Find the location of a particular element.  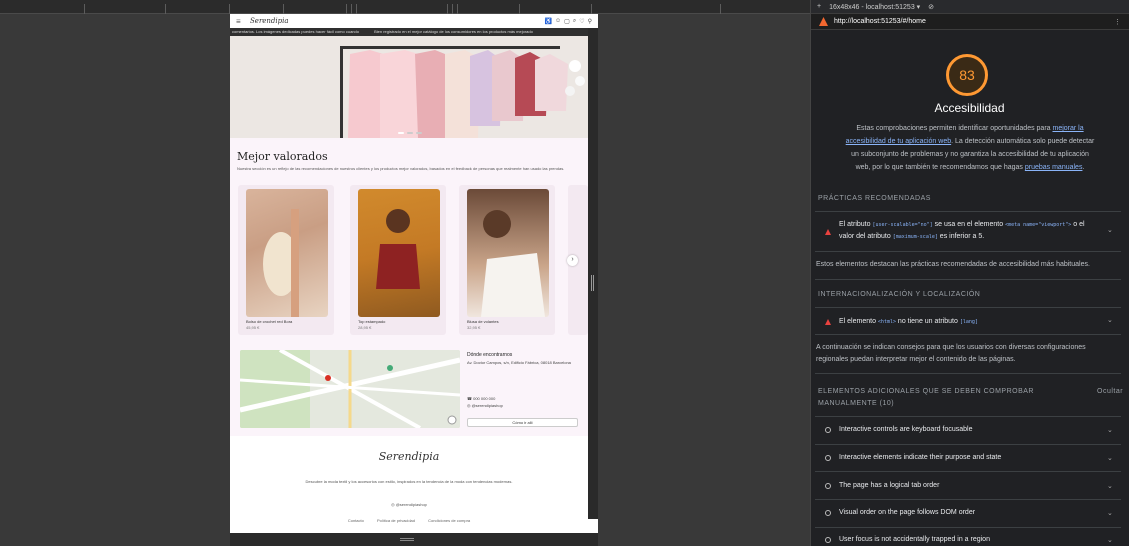

carousel-dots is located at coordinates (410, 133).